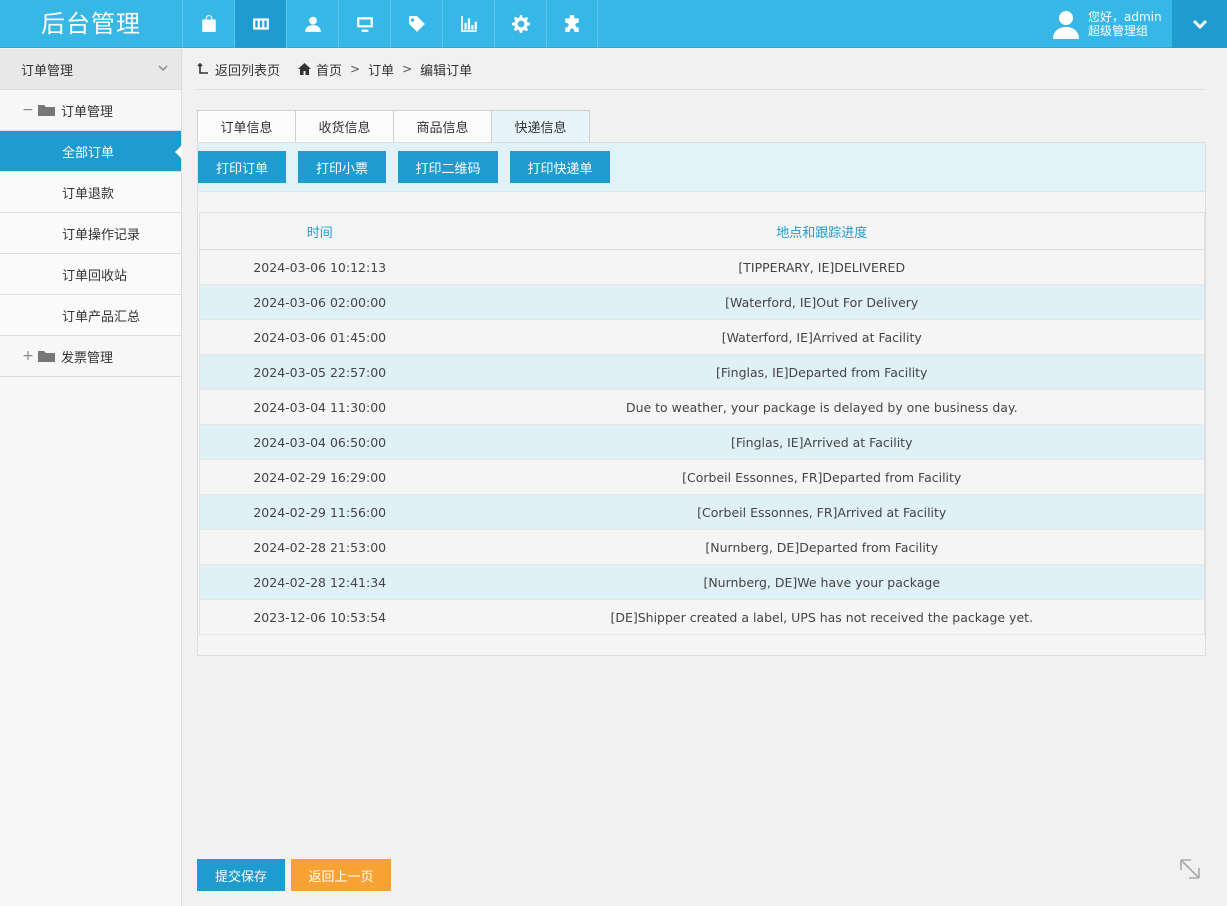 This screenshot has width=1227, height=906. Describe the element at coordinates (448, 167) in the screenshot. I see `print-qrcode-button: 打印二维码` at that location.